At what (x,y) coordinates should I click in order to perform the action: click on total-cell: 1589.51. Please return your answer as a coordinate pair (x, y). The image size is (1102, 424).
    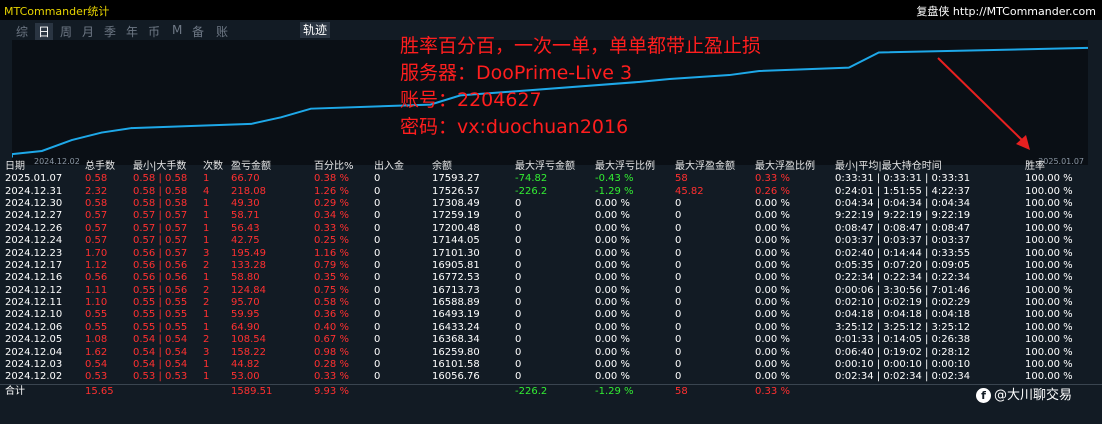
    Looking at the image, I should click on (267, 391).